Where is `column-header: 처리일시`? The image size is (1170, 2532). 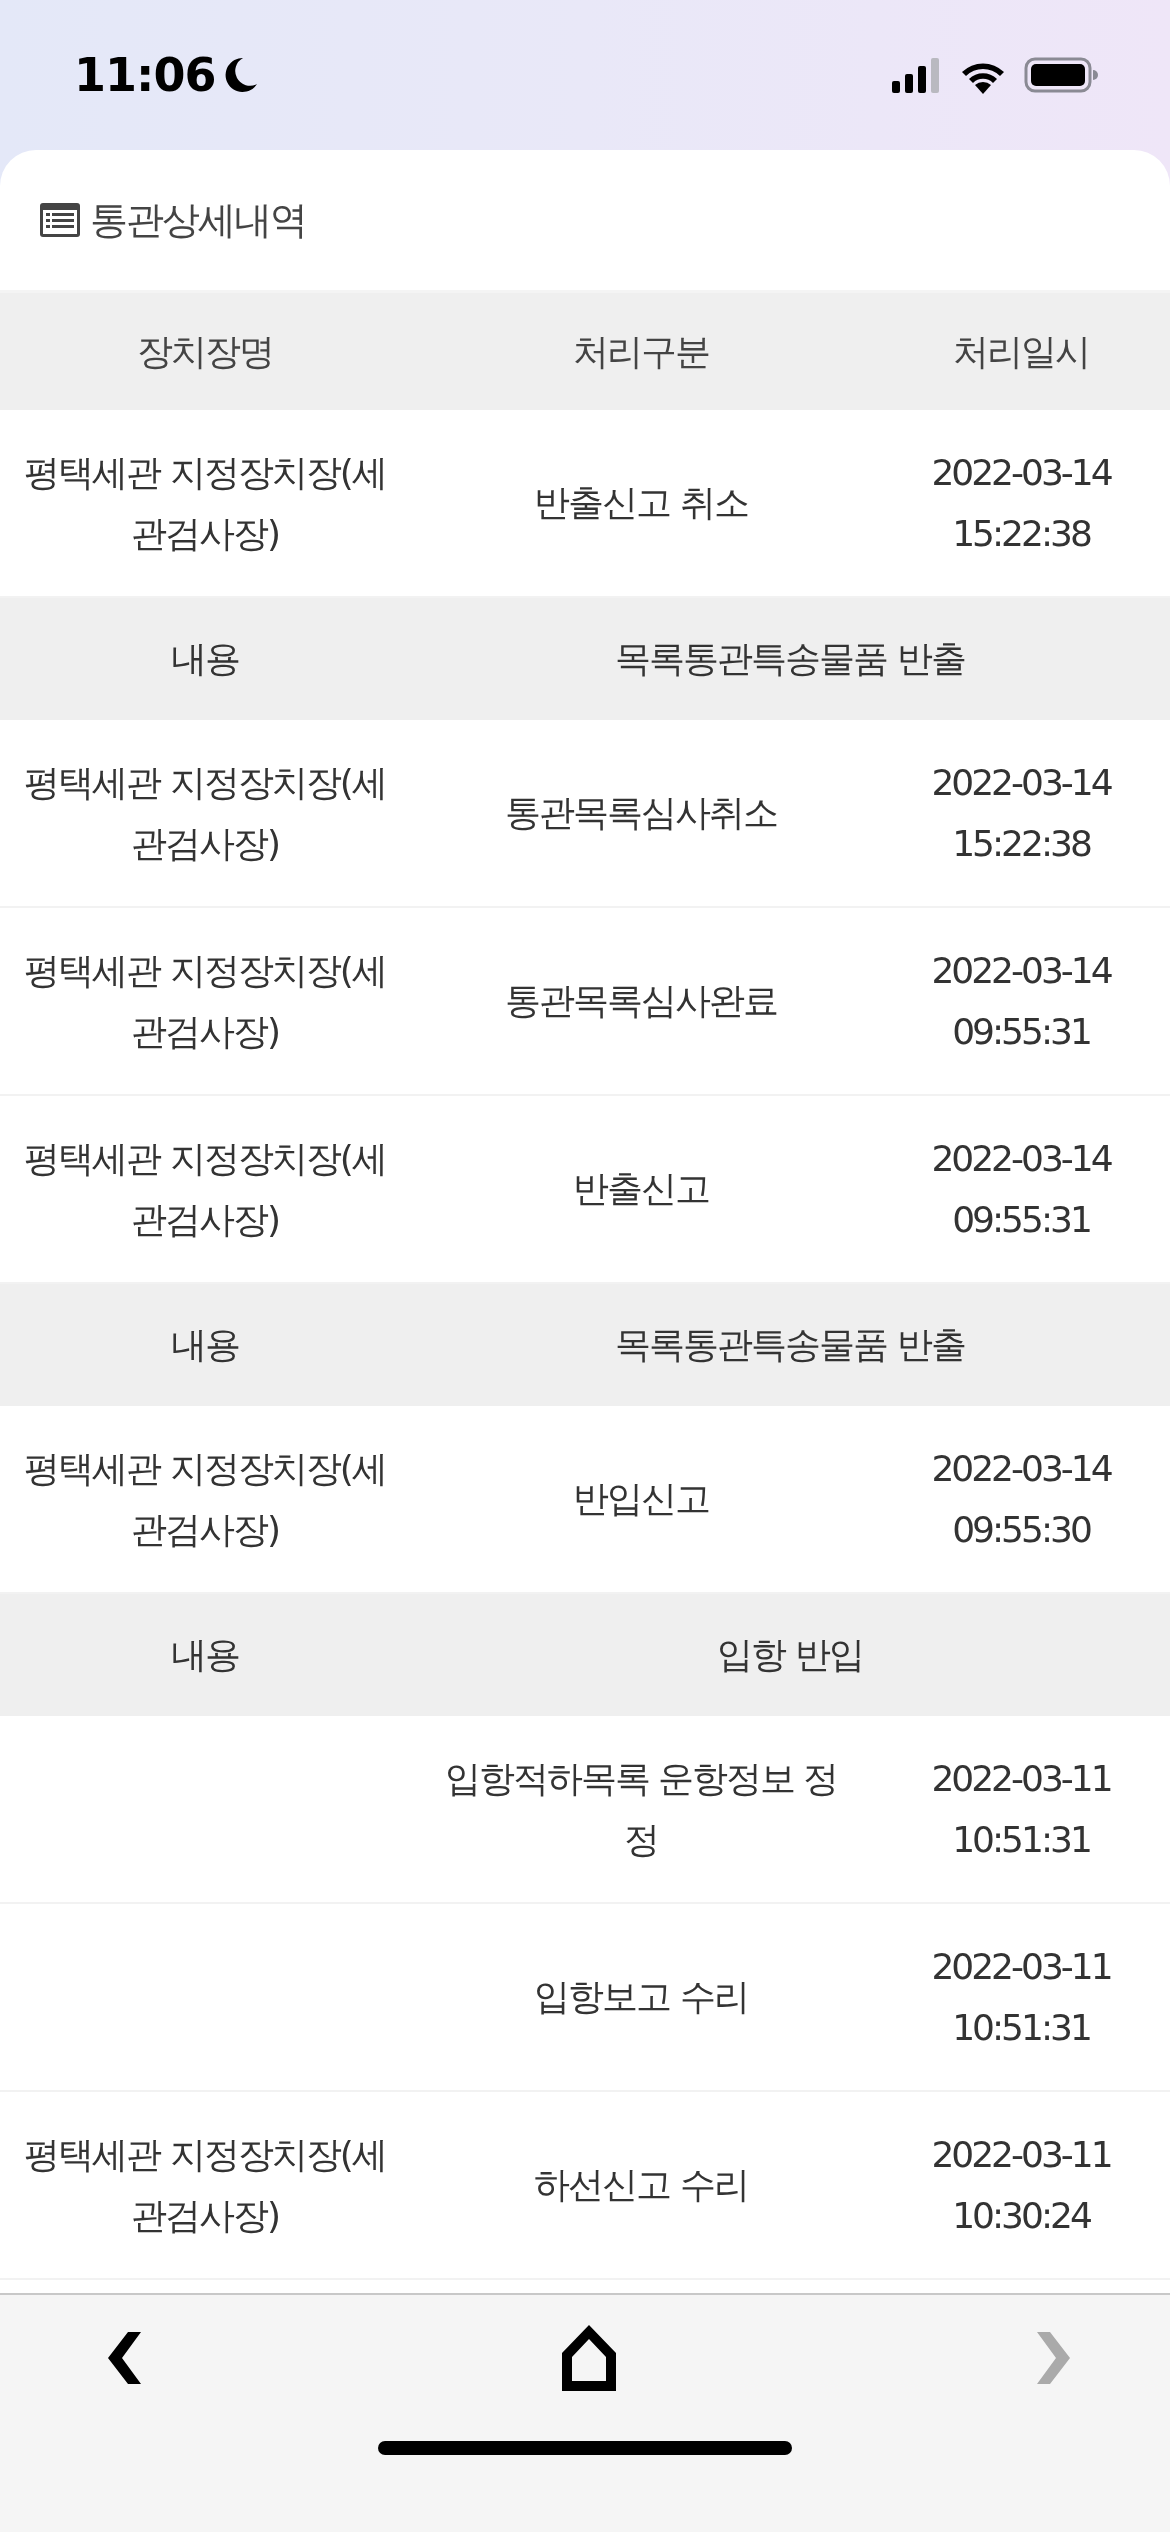
column-header: 처리일시 is located at coordinates (1021, 351).